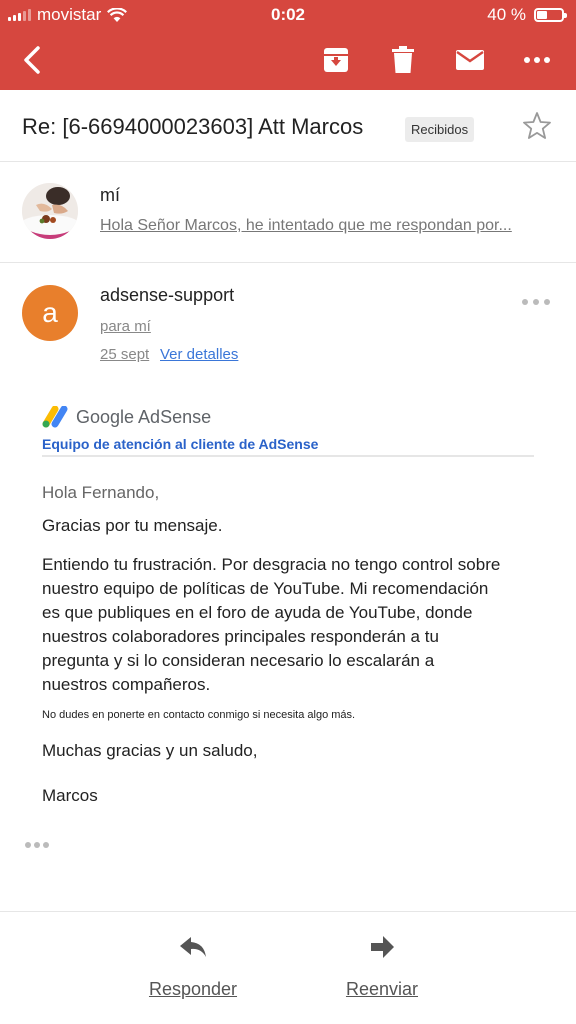 The width and height of the screenshot is (576, 1024). I want to click on reply-button: Responder, so click(193, 967).